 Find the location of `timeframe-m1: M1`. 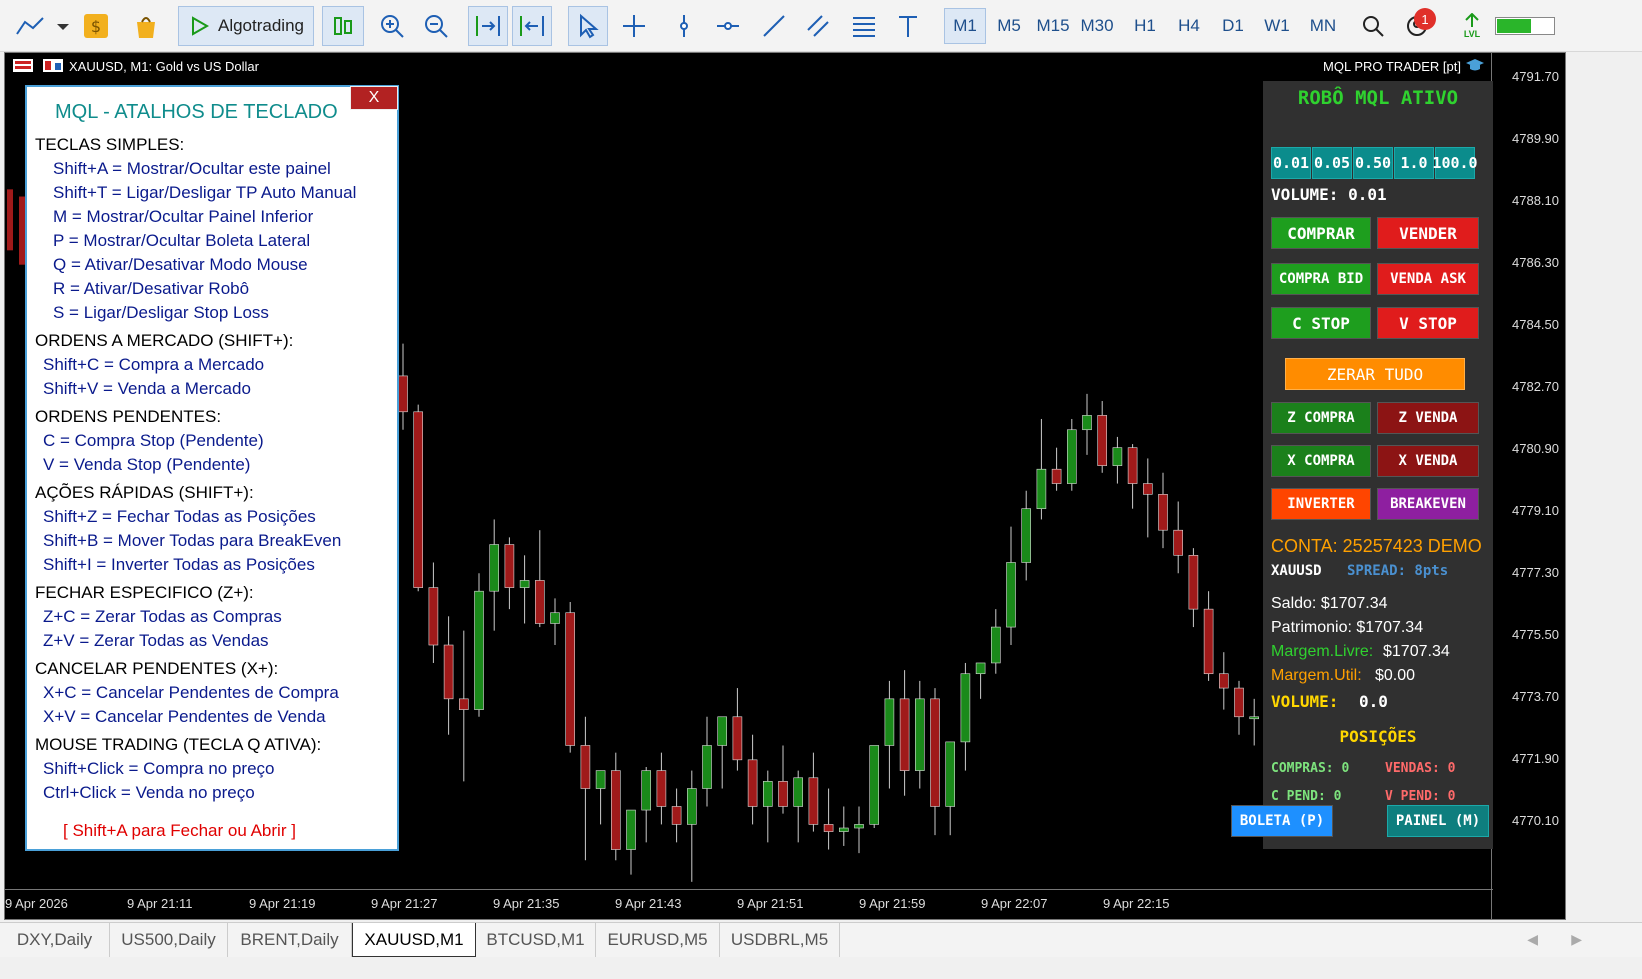

timeframe-m1: M1 is located at coordinates (965, 26).